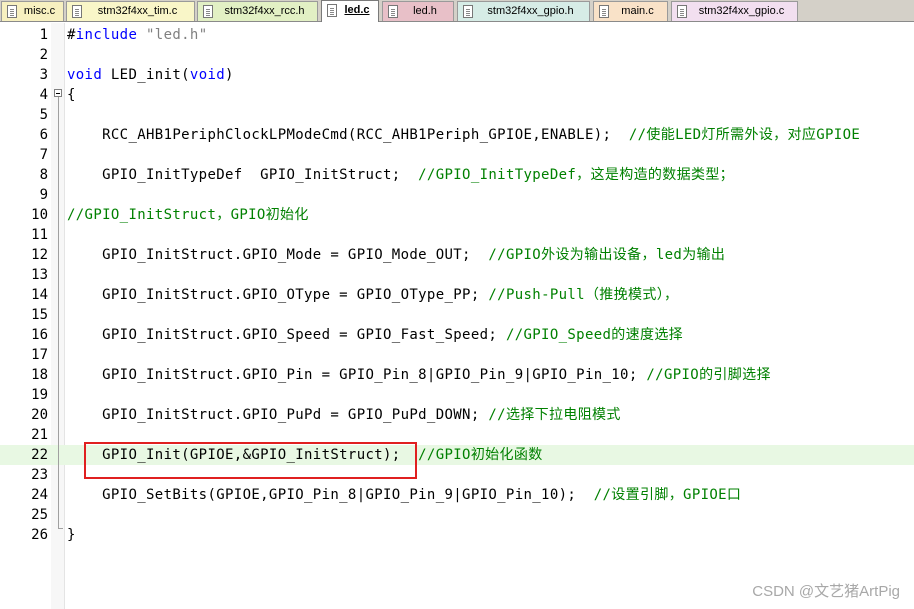 The image size is (914, 609). Describe the element at coordinates (43, 75) in the screenshot. I see `line-number: 3` at that location.